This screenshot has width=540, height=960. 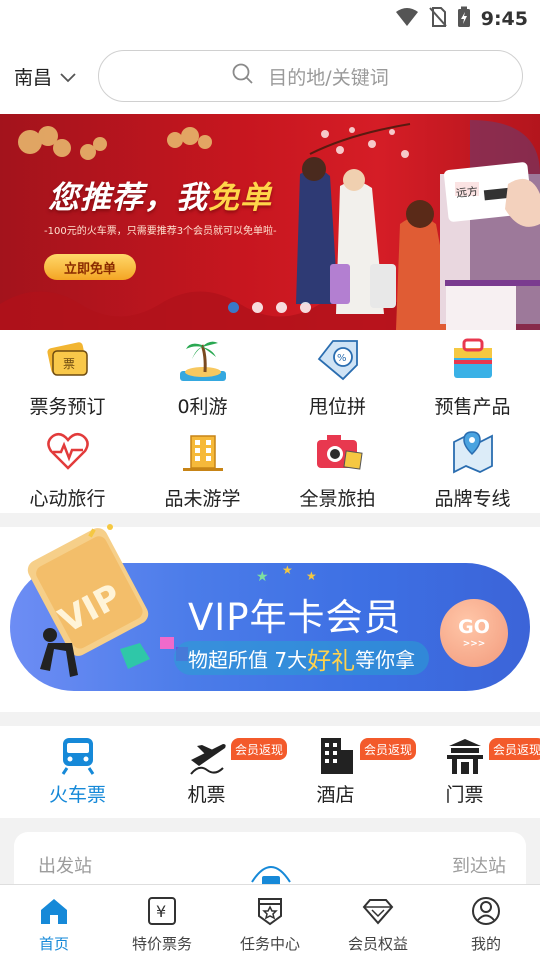 What do you see at coordinates (378, 911) in the screenshot?
I see `diamond-icon` at bounding box center [378, 911].